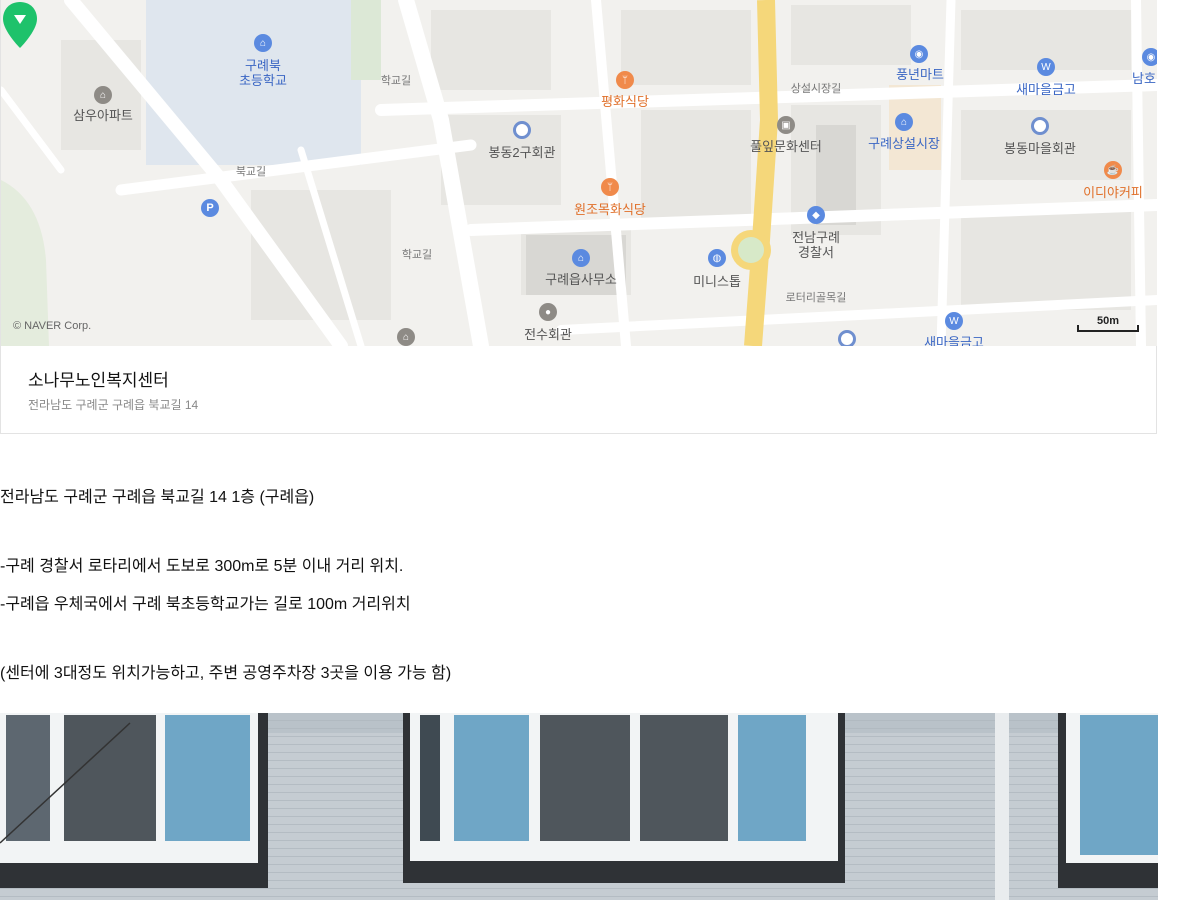  I want to click on location-marker-icon, so click(20, 25).